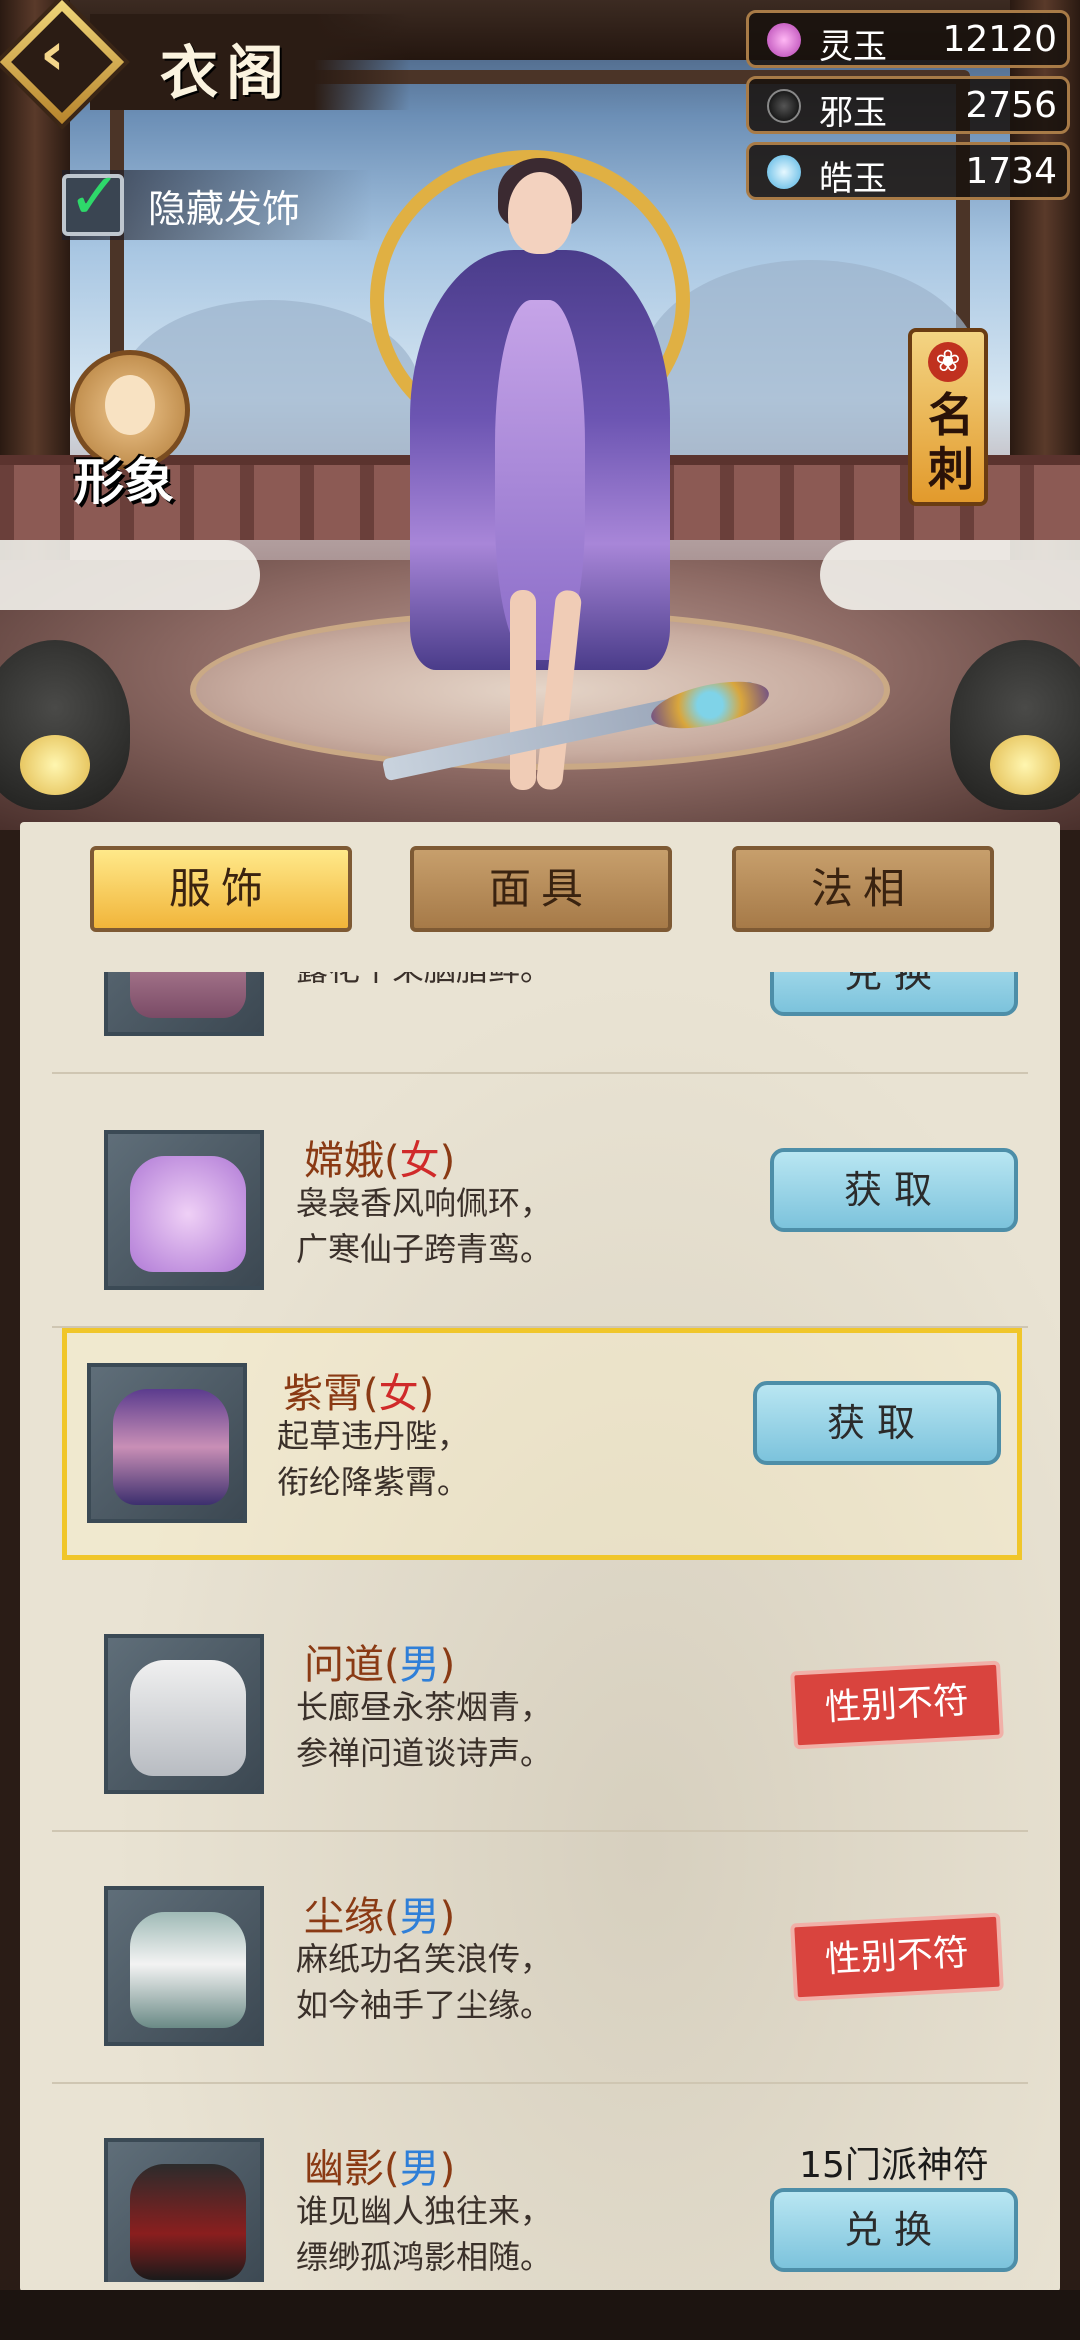 The width and height of the screenshot is (1080, 2340). Describe the element at coordinates (999, 39) in the screenshot. I see `currency-value: 12120` at that location.